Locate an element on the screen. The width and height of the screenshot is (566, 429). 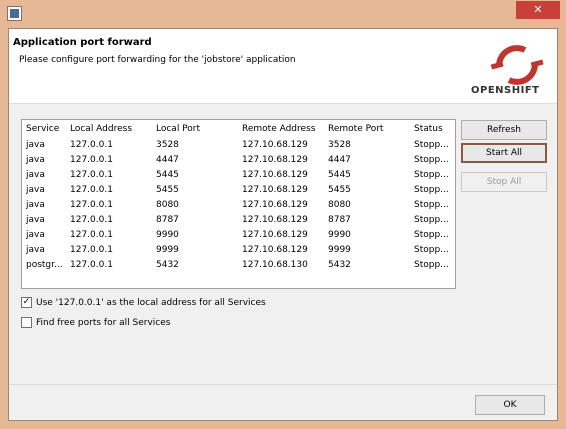
dialog-title: Application port forward is located at coordinates (82, 42).